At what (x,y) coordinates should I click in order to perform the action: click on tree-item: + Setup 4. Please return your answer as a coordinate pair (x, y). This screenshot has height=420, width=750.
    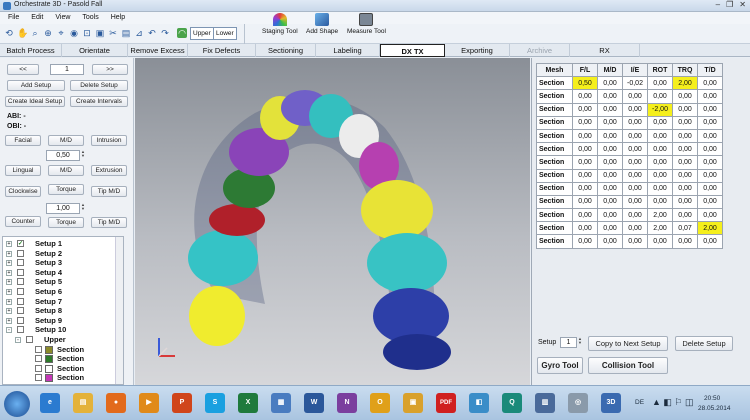
    Looking at the image, I should click on (59, 273).